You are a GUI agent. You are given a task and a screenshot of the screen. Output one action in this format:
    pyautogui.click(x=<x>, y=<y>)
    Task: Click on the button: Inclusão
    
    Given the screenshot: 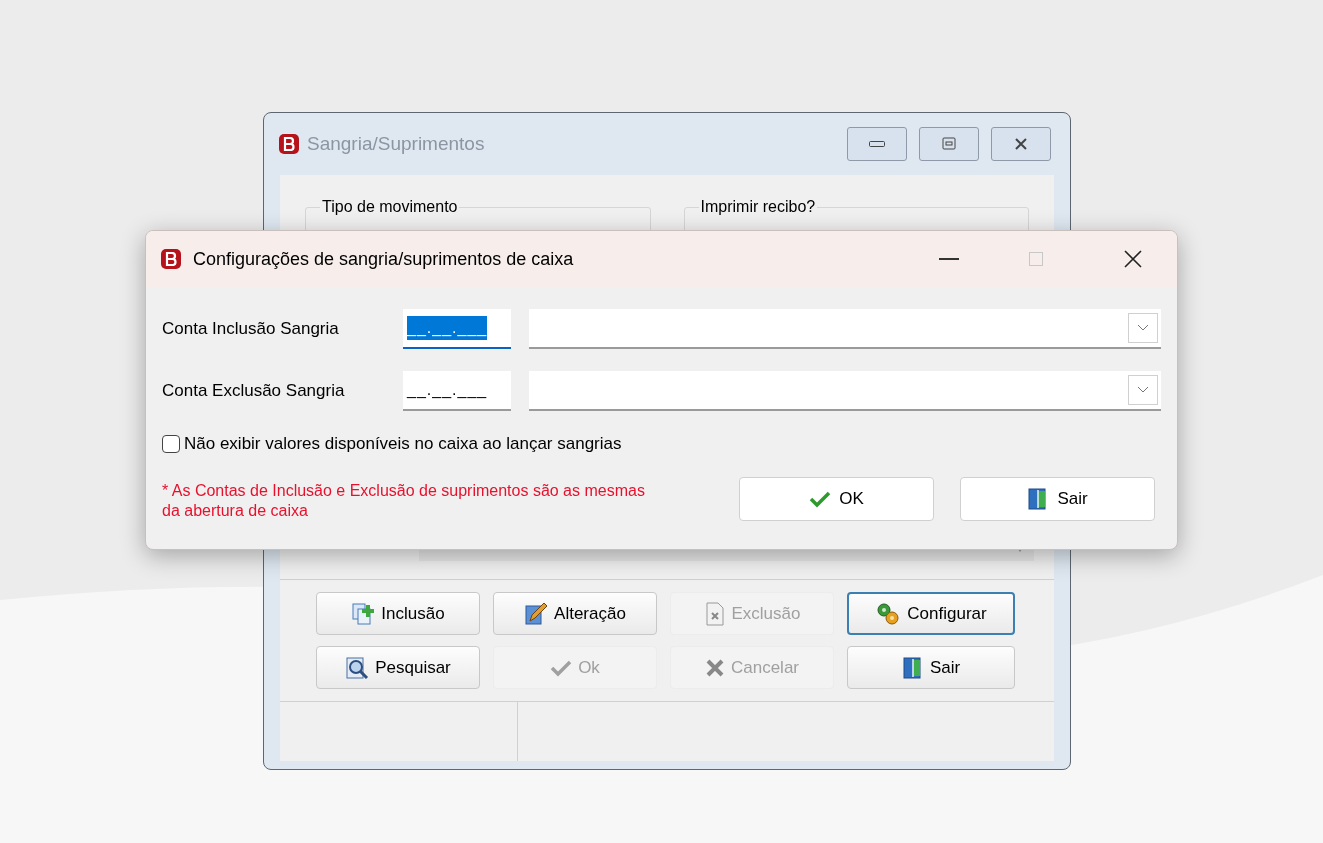 What is the action you would take?
    pyautogui.click(x=398, y=613)
    